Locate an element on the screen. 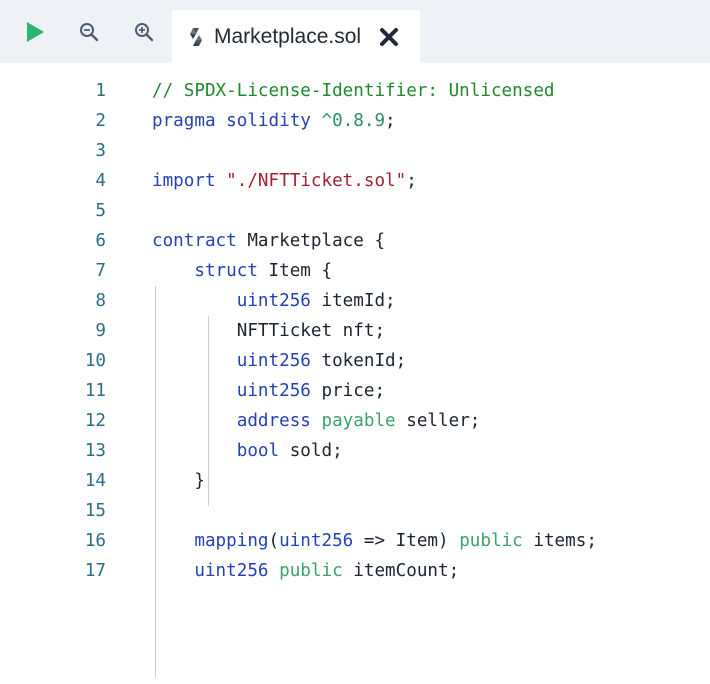 The image size is (710, 684). code-token: price; is located at coordinates (353, 391).